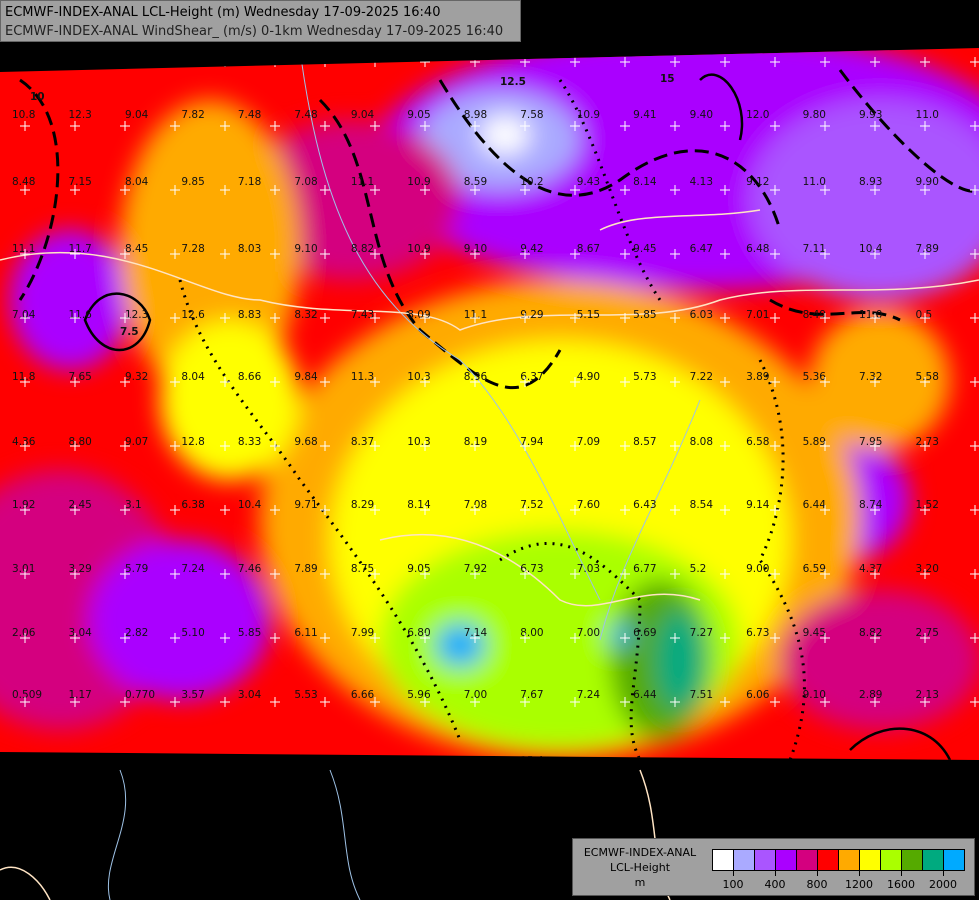 The image size is (979, 900). I want to click on windshear-value-label: 5.58, so click(927, 377).